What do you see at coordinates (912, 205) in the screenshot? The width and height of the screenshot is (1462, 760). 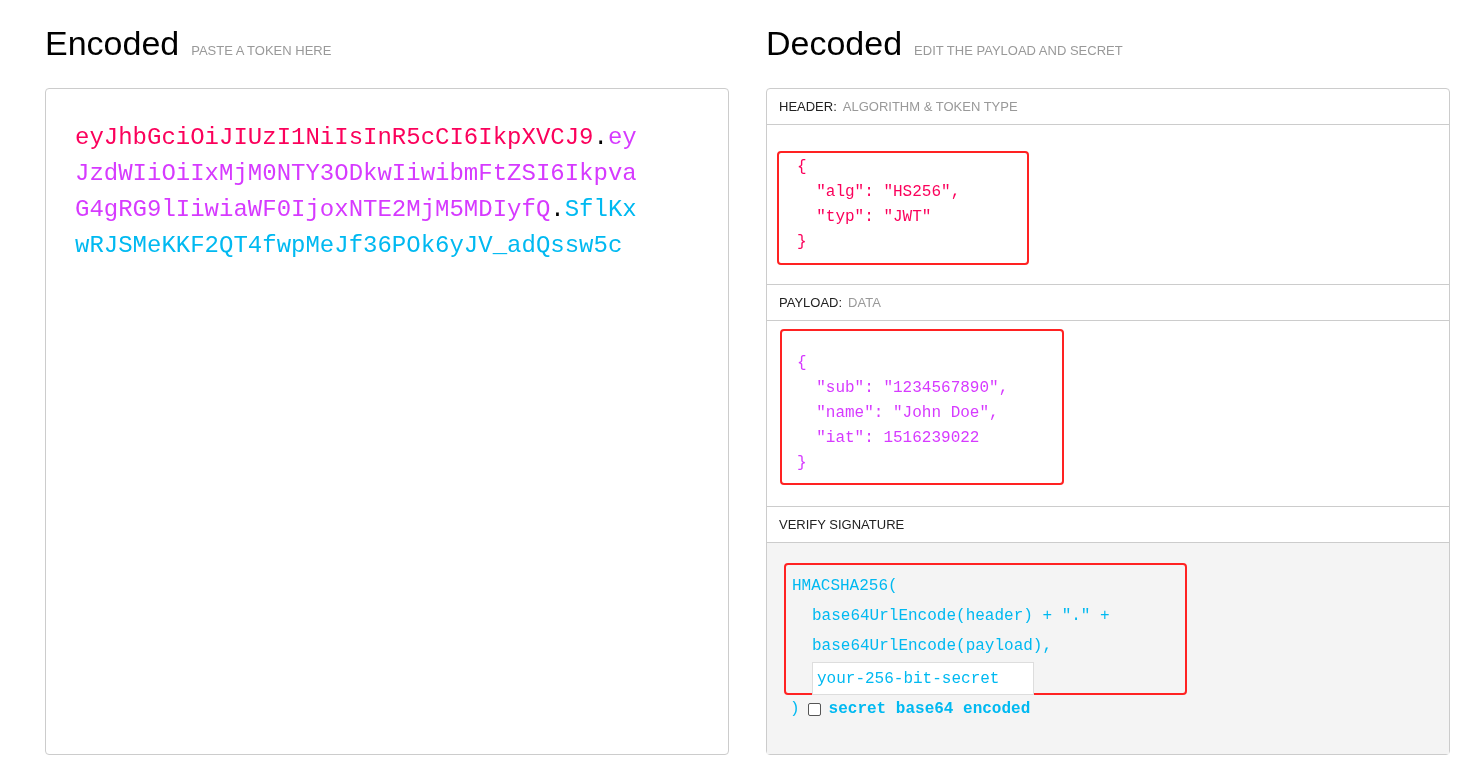 I see `header-json-editor: { "alg": "HS256", "typ": "JWT" }` at bounding box center [912, 205].